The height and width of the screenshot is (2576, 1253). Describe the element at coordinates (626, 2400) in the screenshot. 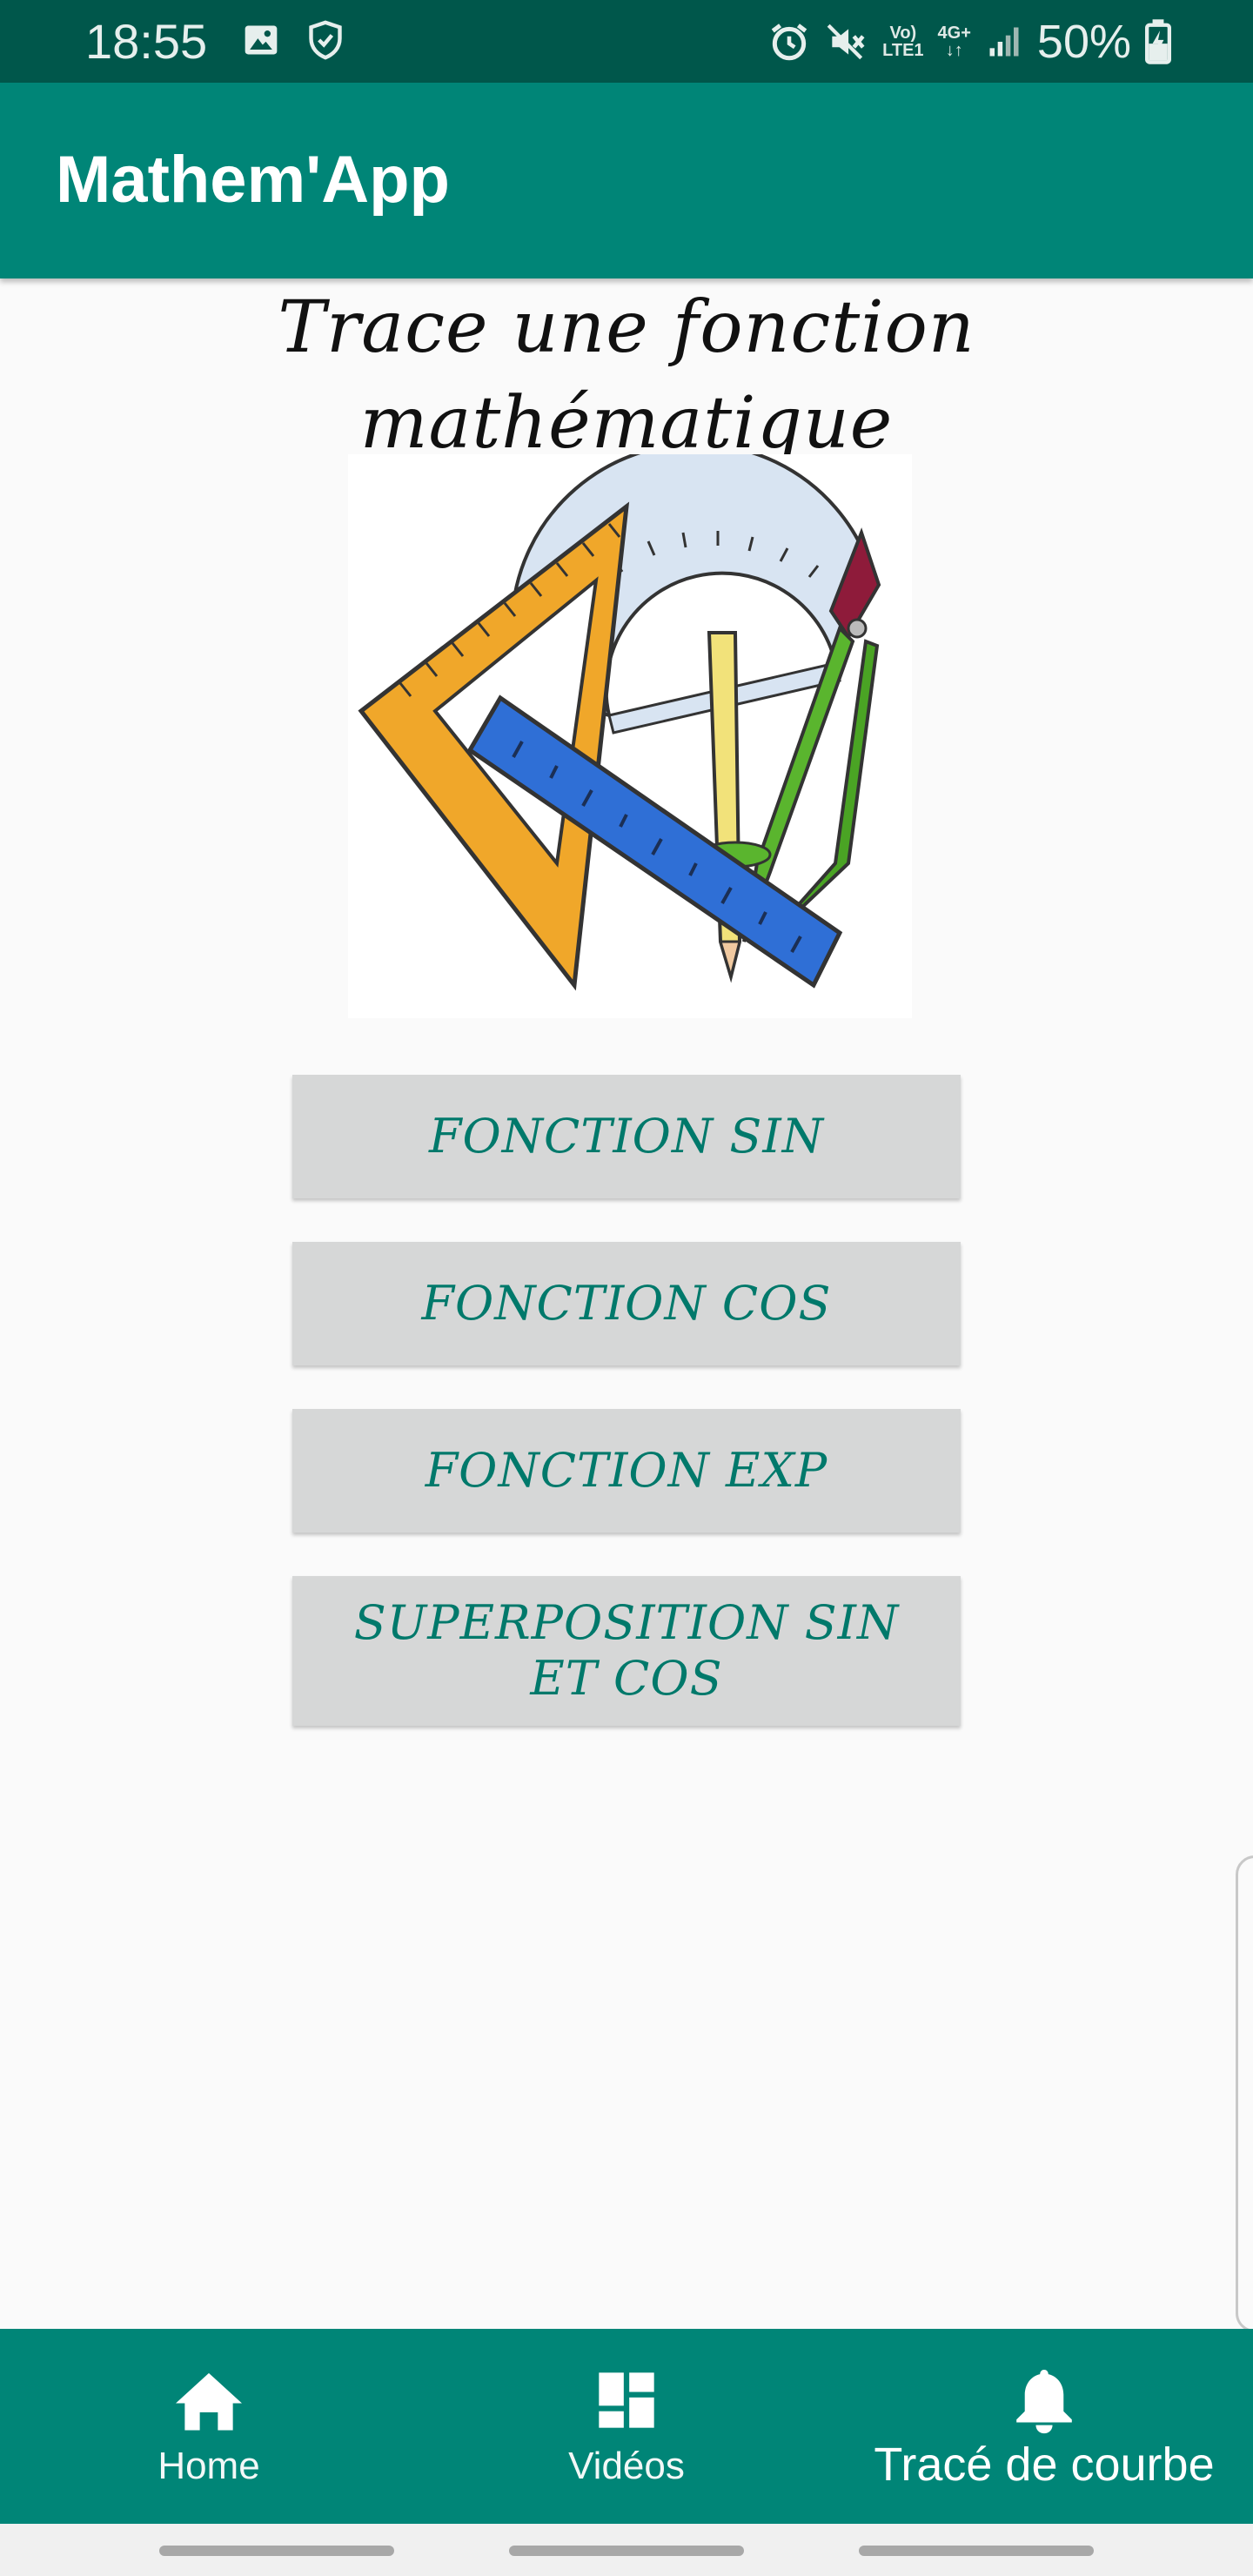

I see `dashboard-icon` at that location.